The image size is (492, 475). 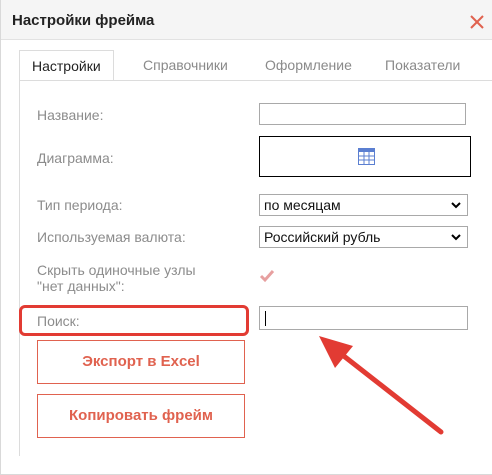 I want to click on name-input, so click(x=362, y=114).